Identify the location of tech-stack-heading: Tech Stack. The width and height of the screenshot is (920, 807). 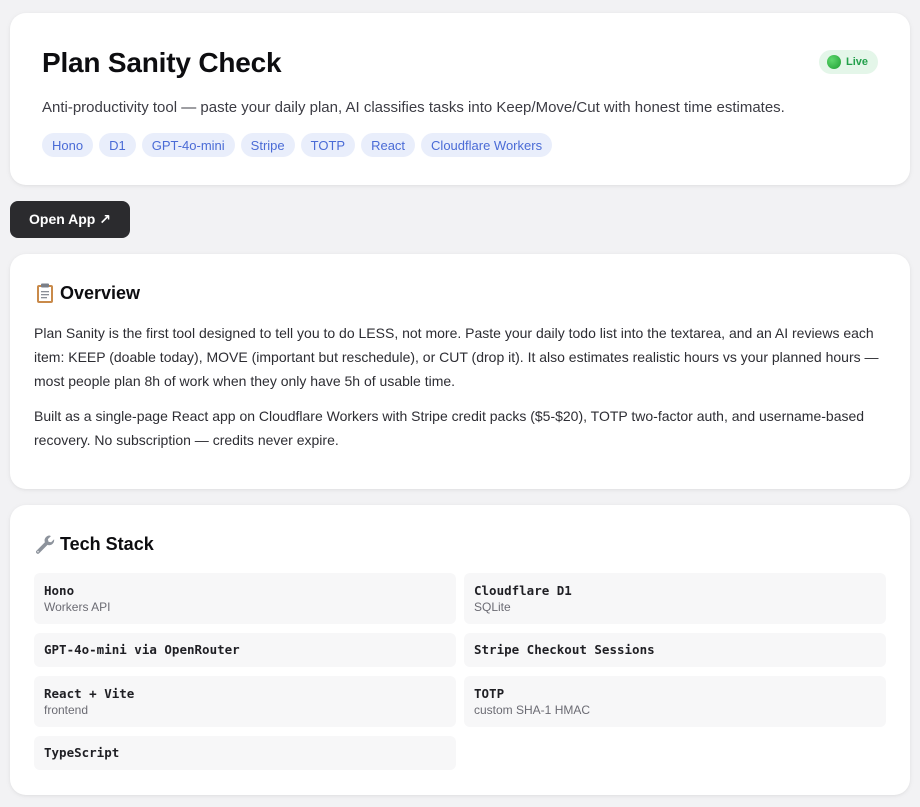
(460, 544).